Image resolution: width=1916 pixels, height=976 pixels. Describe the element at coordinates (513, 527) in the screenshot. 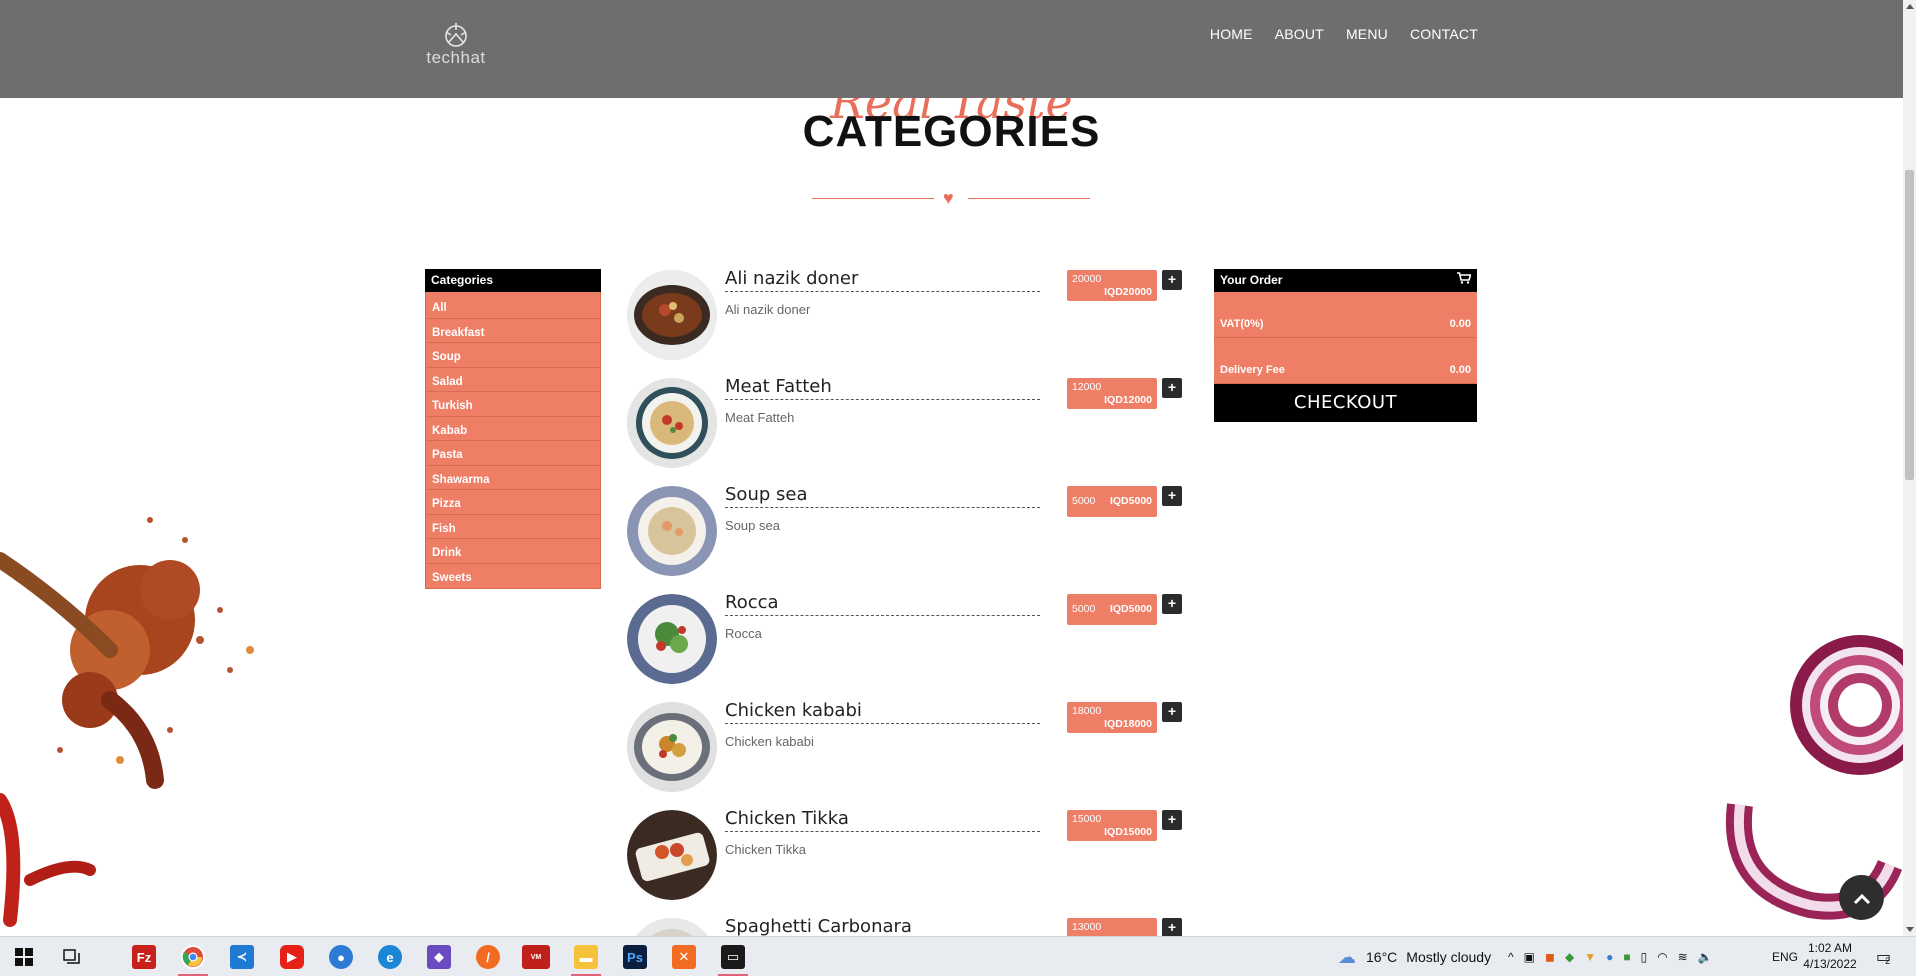

I see `category-fish: Fish` at that location.